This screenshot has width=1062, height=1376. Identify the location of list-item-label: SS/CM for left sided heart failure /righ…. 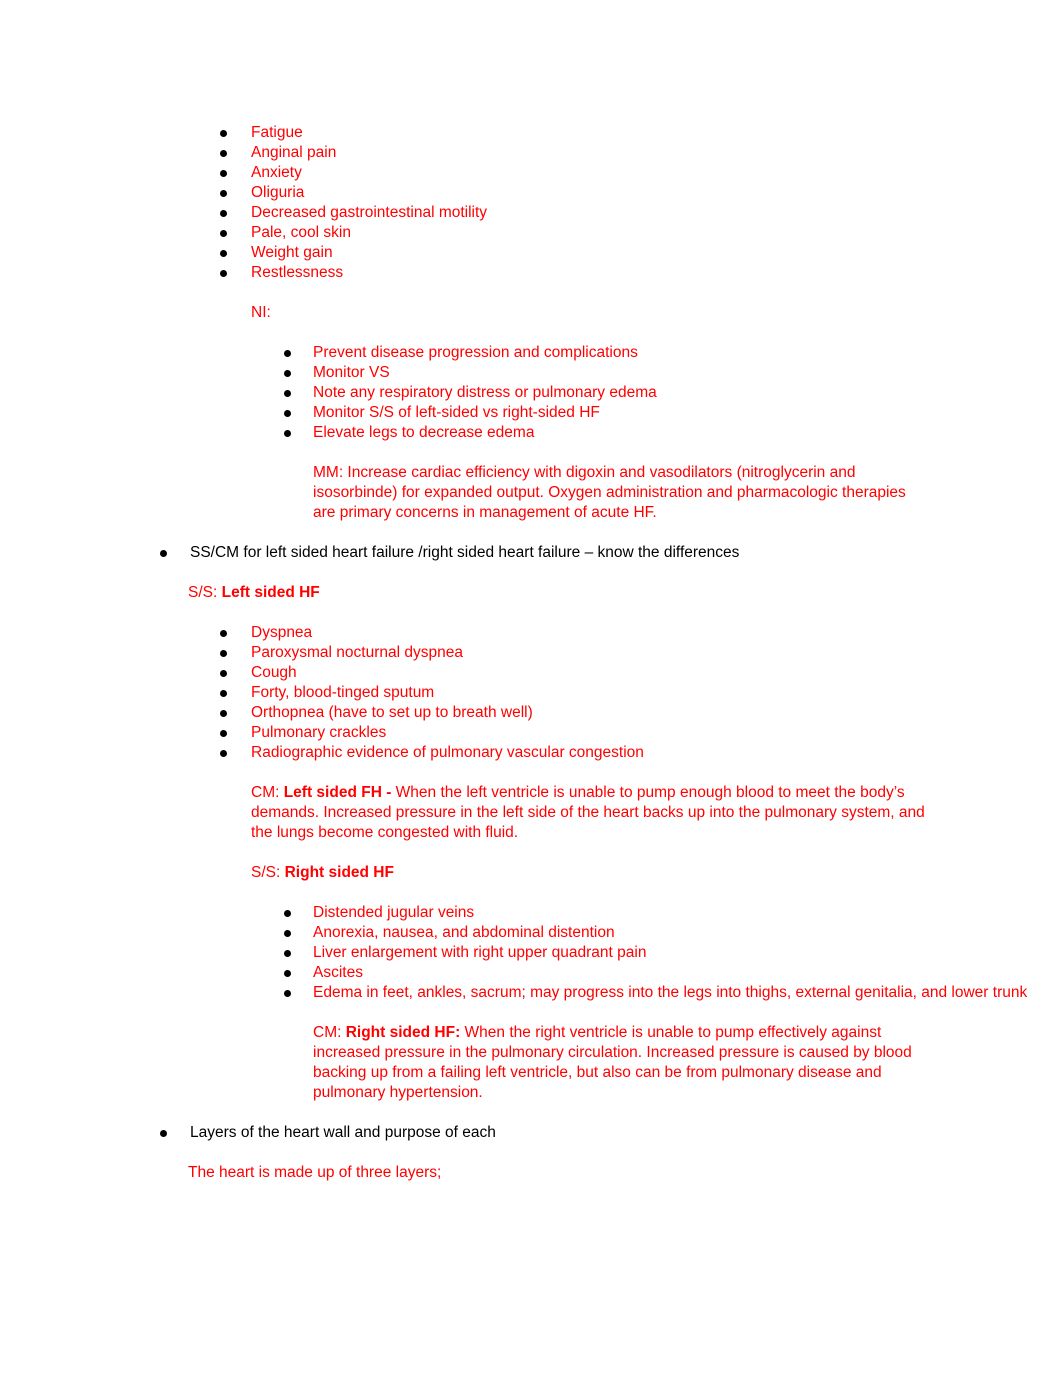
(465, 552).